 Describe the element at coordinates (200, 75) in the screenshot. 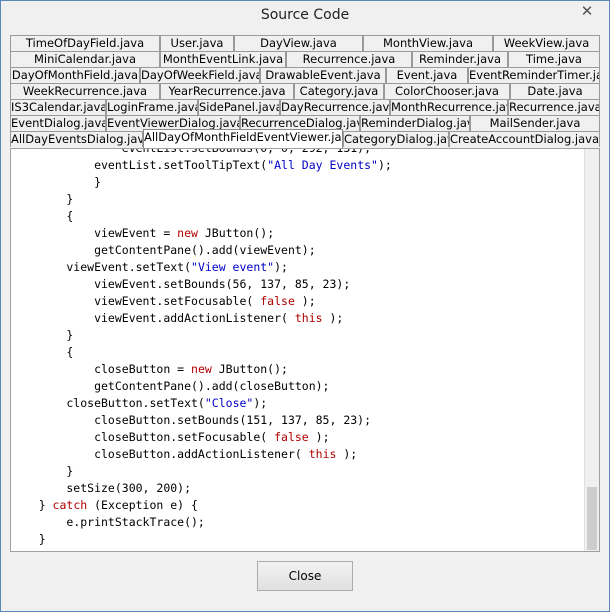

I see `tab-file: DayOfWeekField.java` at that location.